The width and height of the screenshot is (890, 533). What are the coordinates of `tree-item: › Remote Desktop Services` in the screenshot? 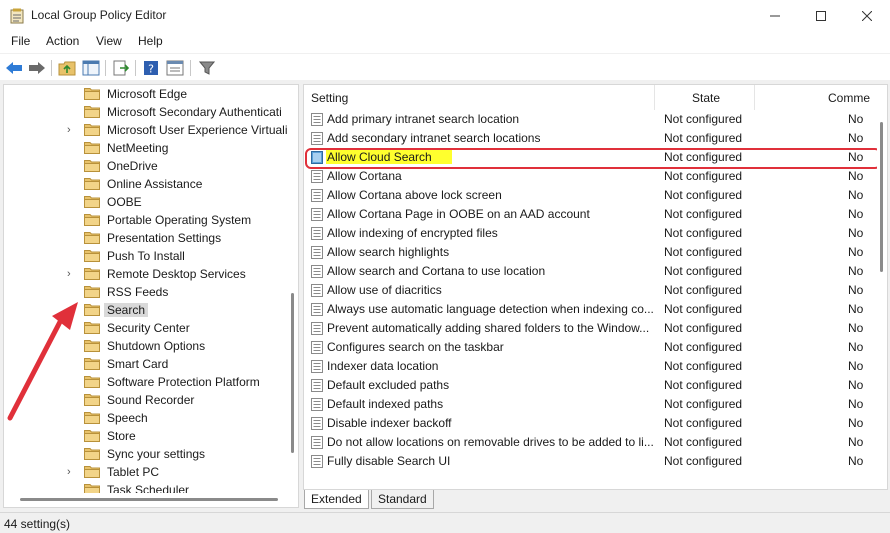 It's located at (145, 274).